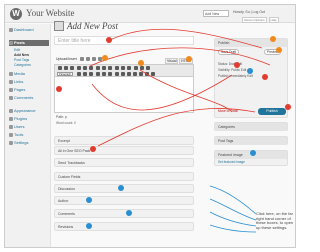 Image resolution: width=320 pixels, height=252 pixels. I want to click on author-box: Author, so click(124, 200).